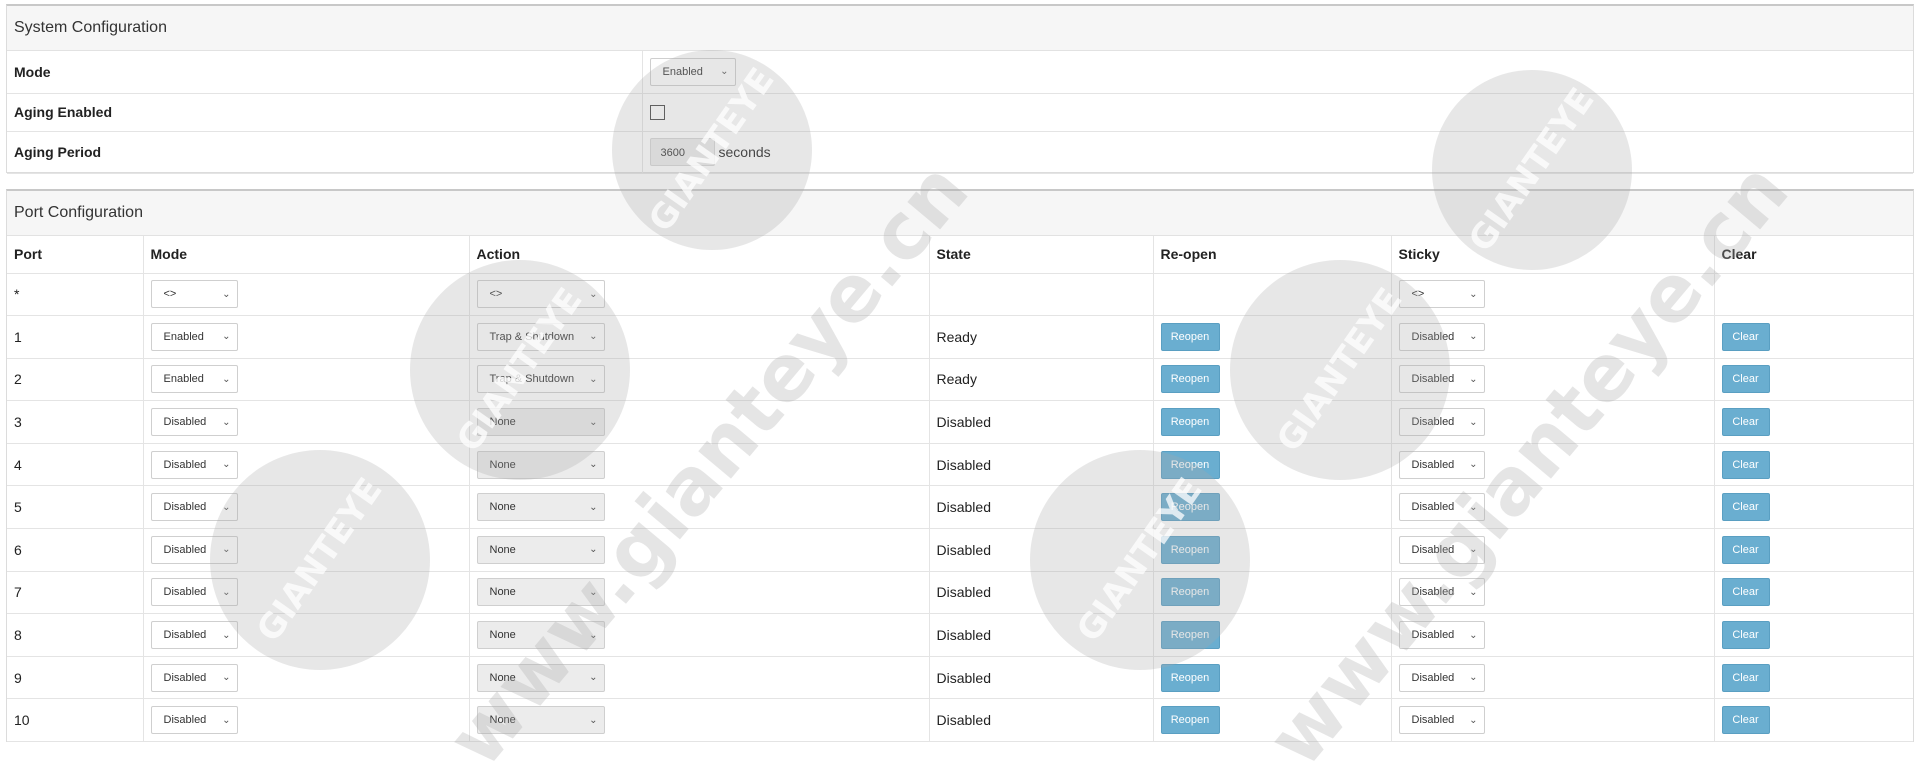  Describe the element at coordinates (75, 593) in the screenshot. I see `port-cell: 7` at that location.